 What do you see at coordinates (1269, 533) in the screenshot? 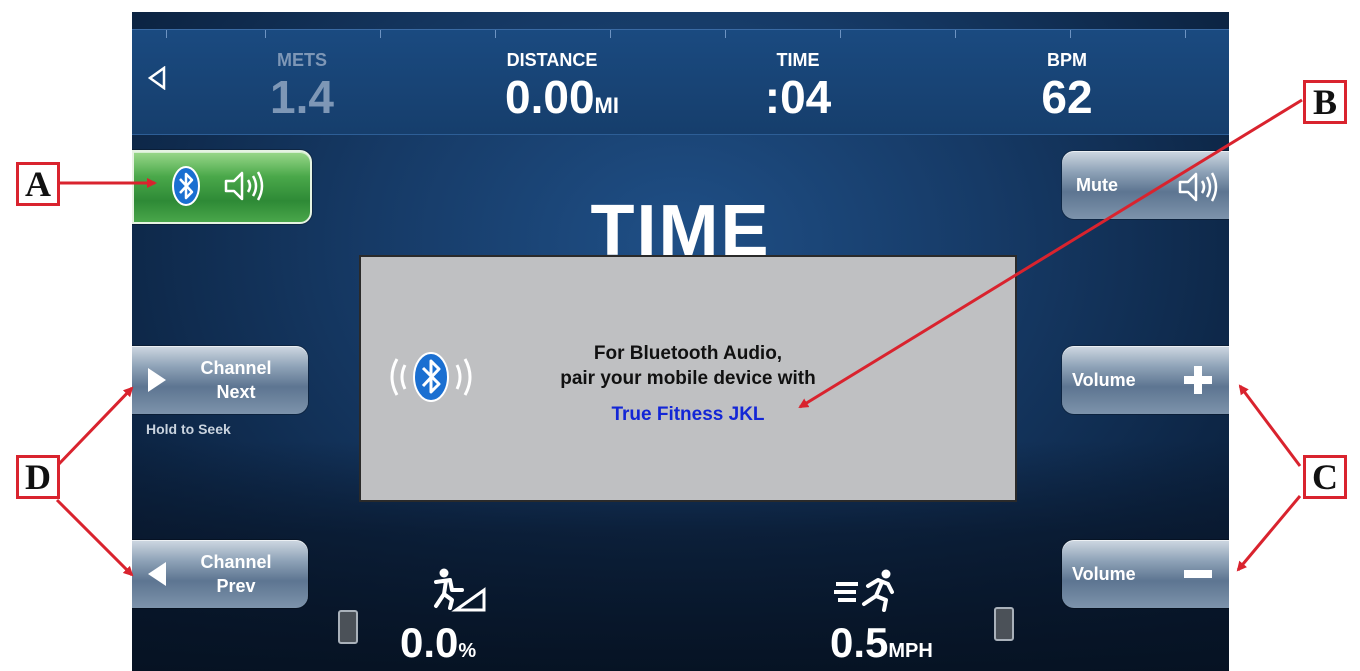
I see `arrow-c-down` at bounding box center [1269, 533].